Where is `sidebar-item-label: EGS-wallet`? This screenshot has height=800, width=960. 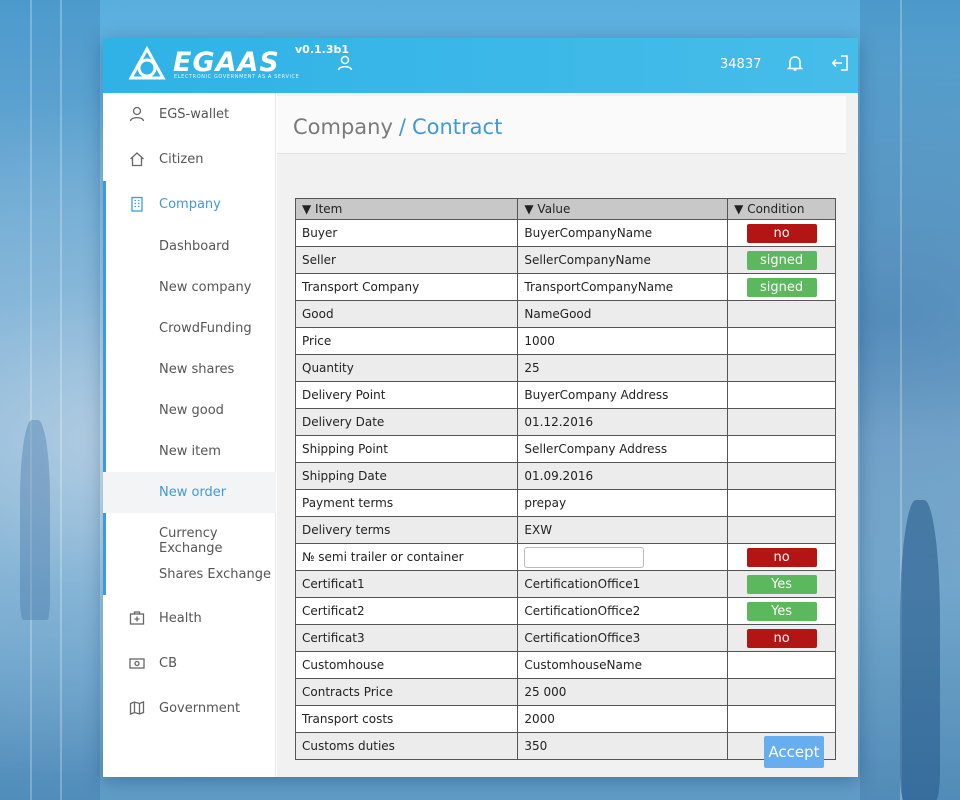 sidebar-item-label: EGS-wallet is located at coordinates (194, 114).